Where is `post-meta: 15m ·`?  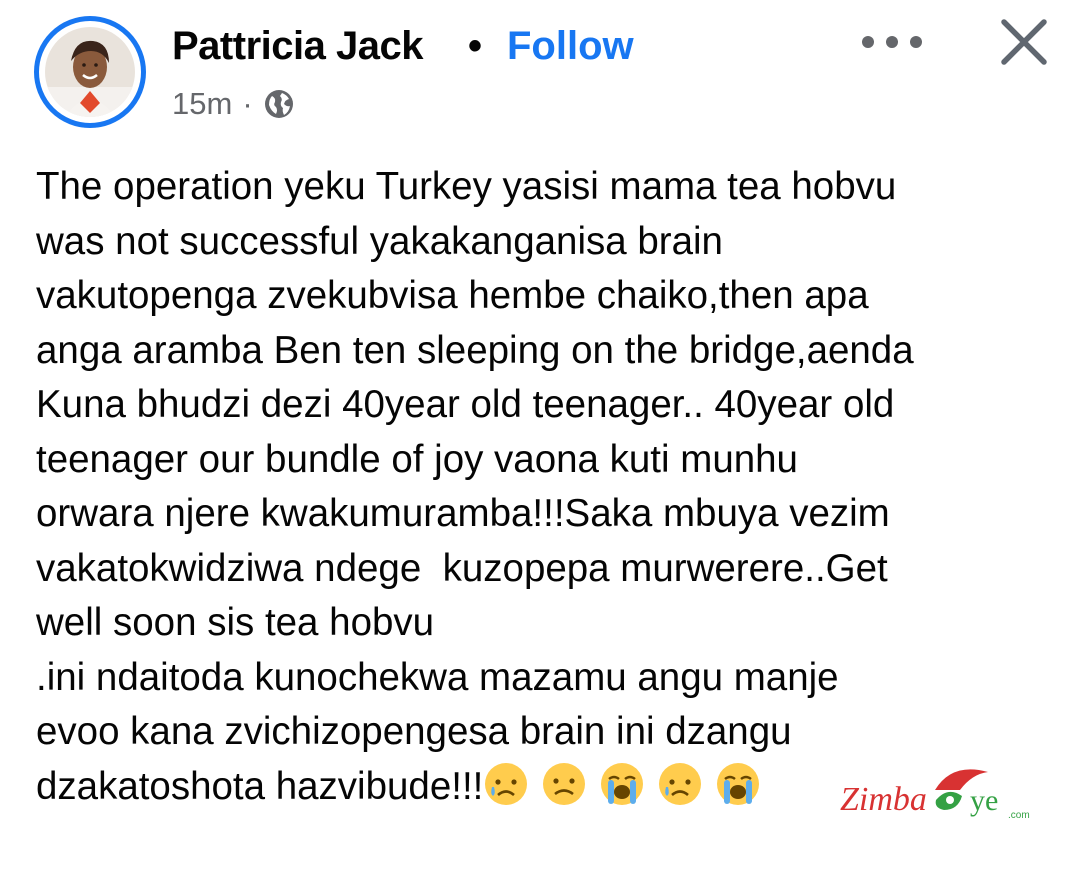 post-meta: 15m · is located at coordinates (233, 104).